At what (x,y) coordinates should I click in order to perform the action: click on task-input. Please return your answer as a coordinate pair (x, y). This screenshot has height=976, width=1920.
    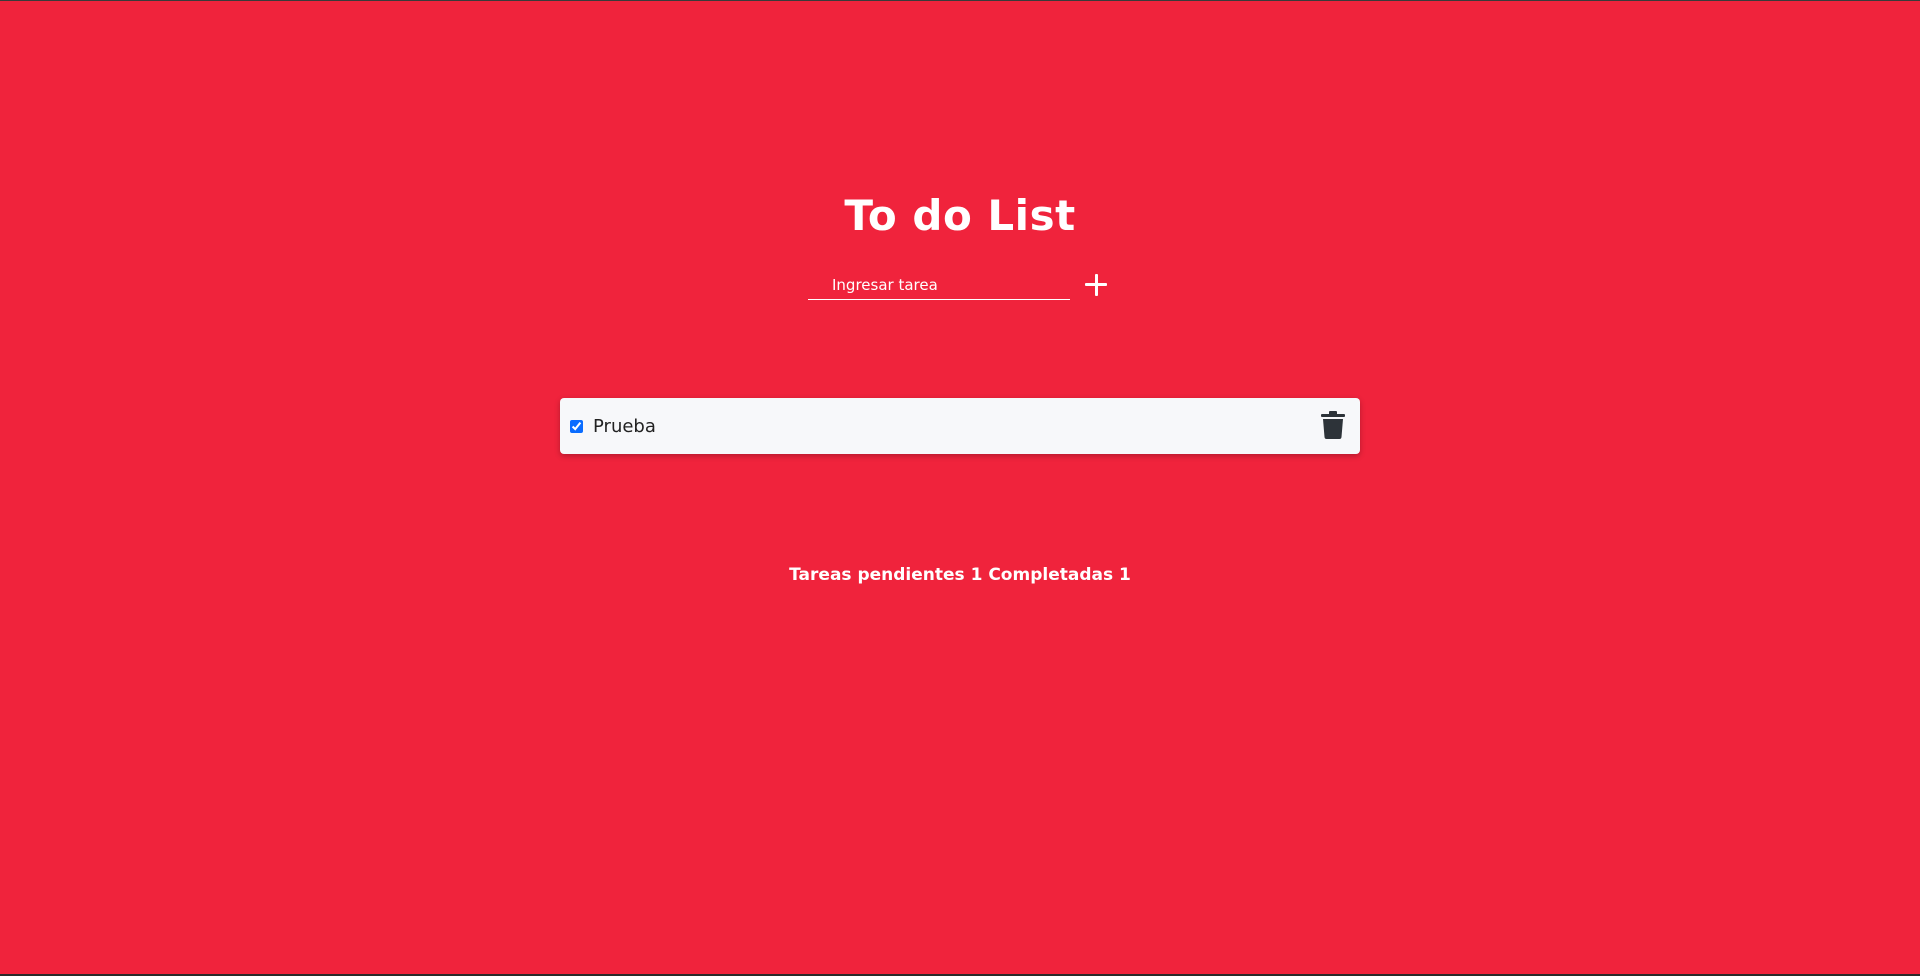
    Looking at the image, I should click on (939, 285).